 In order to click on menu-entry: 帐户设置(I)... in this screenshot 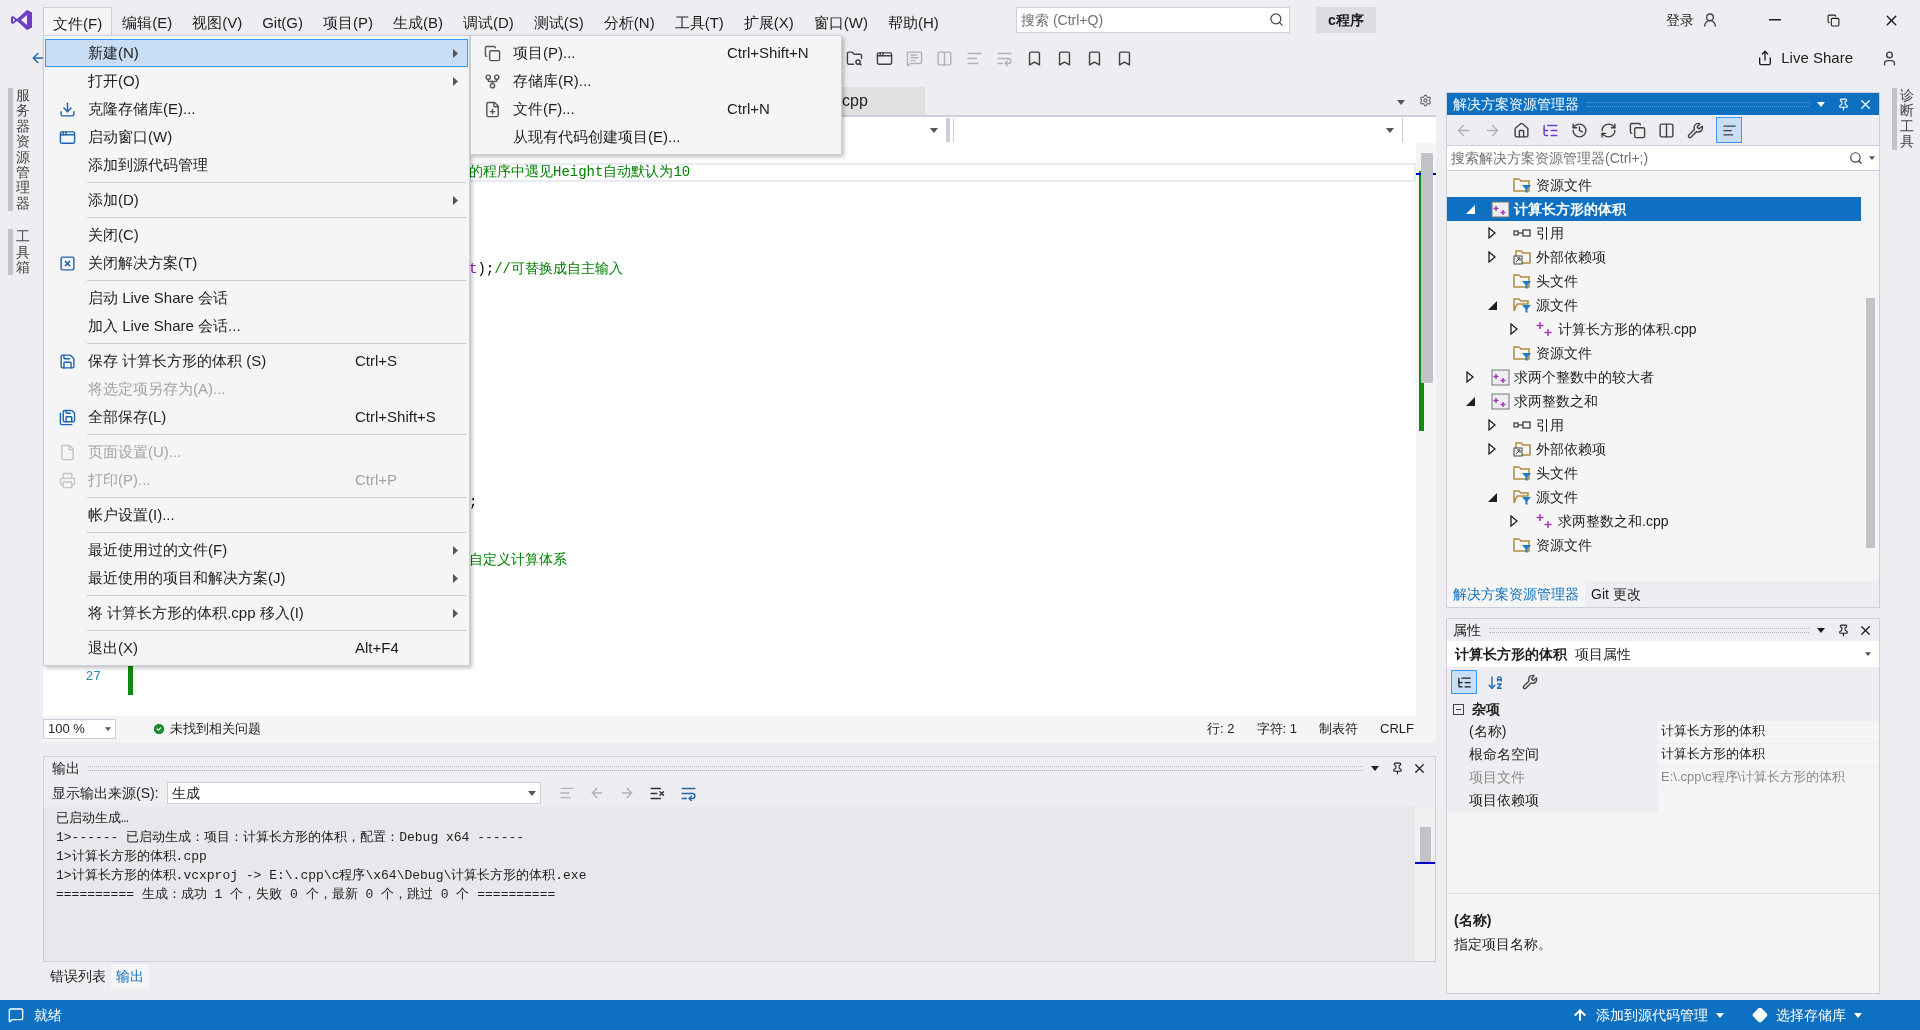, I will do `click(256, 515)`.